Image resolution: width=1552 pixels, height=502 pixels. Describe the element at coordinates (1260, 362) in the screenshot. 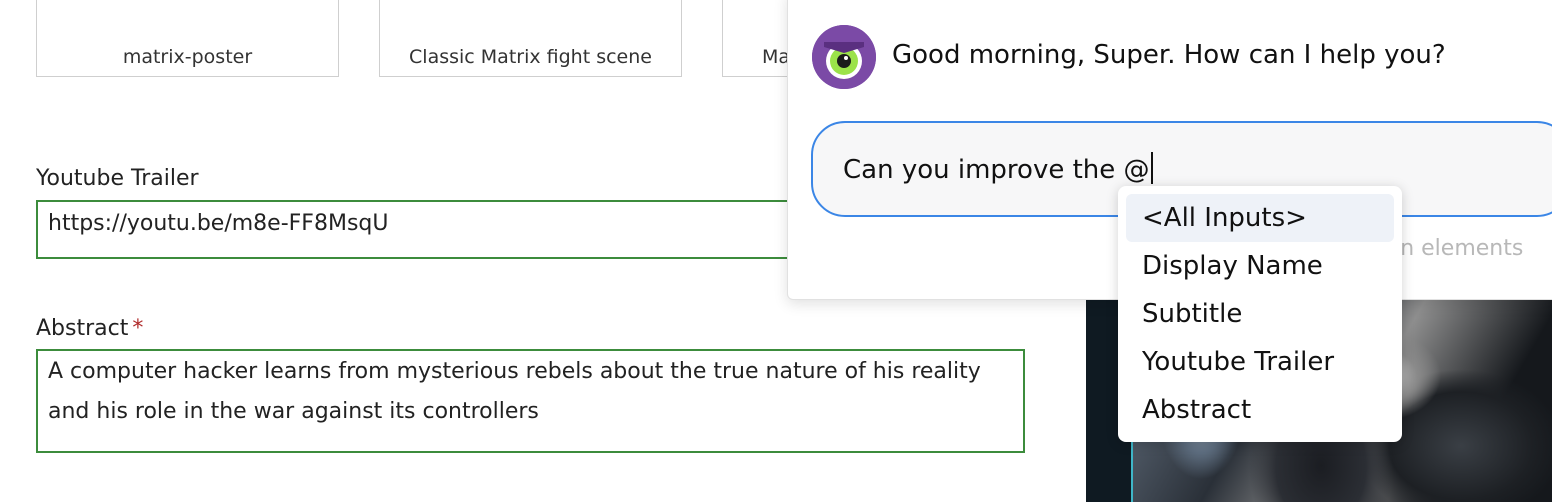

I see `mention-option-youtube-trailer: Youtube Trailer` at that location.